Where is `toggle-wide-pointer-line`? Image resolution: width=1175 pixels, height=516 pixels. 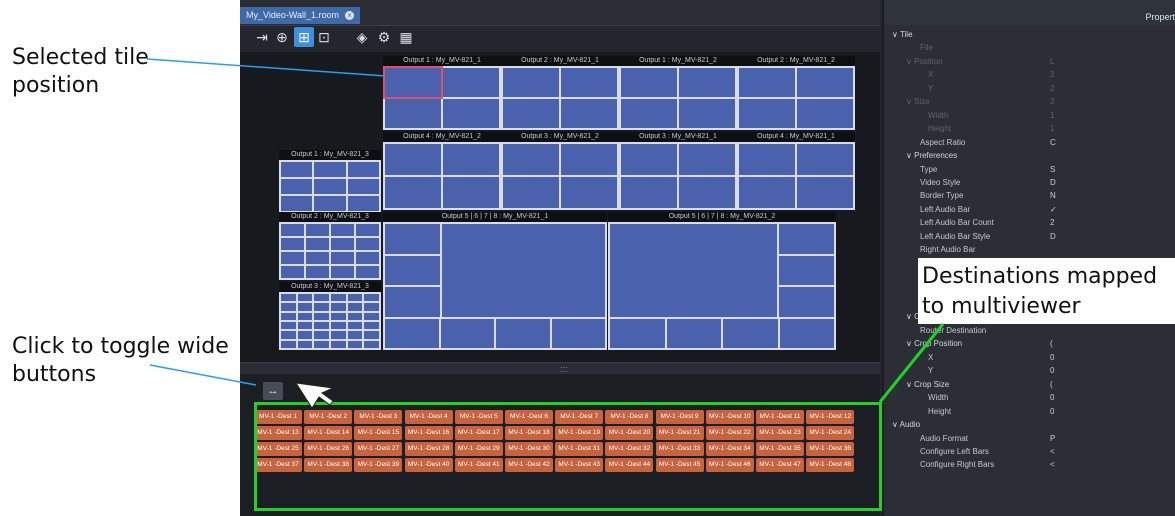
toggle-wide-pointer-line is located at coordinates (203, 375).